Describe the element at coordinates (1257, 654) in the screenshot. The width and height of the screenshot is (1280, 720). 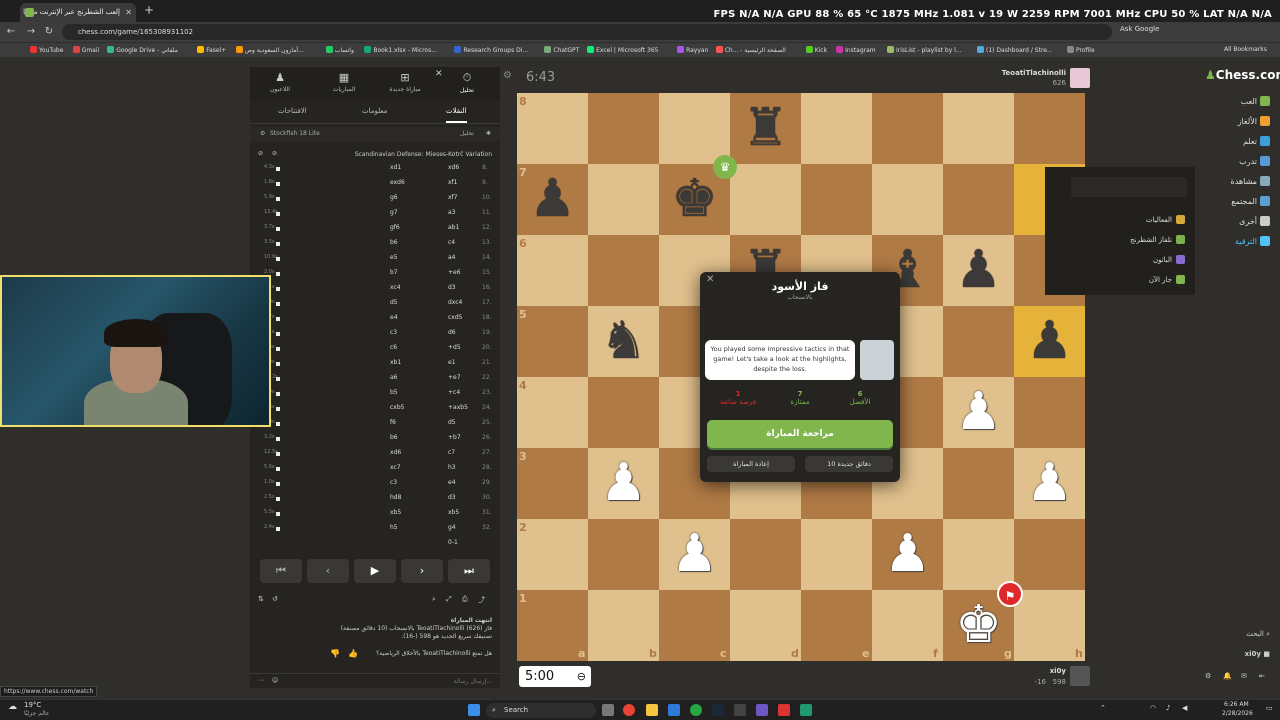
I see `nav-user: xi0y ■` at that location.